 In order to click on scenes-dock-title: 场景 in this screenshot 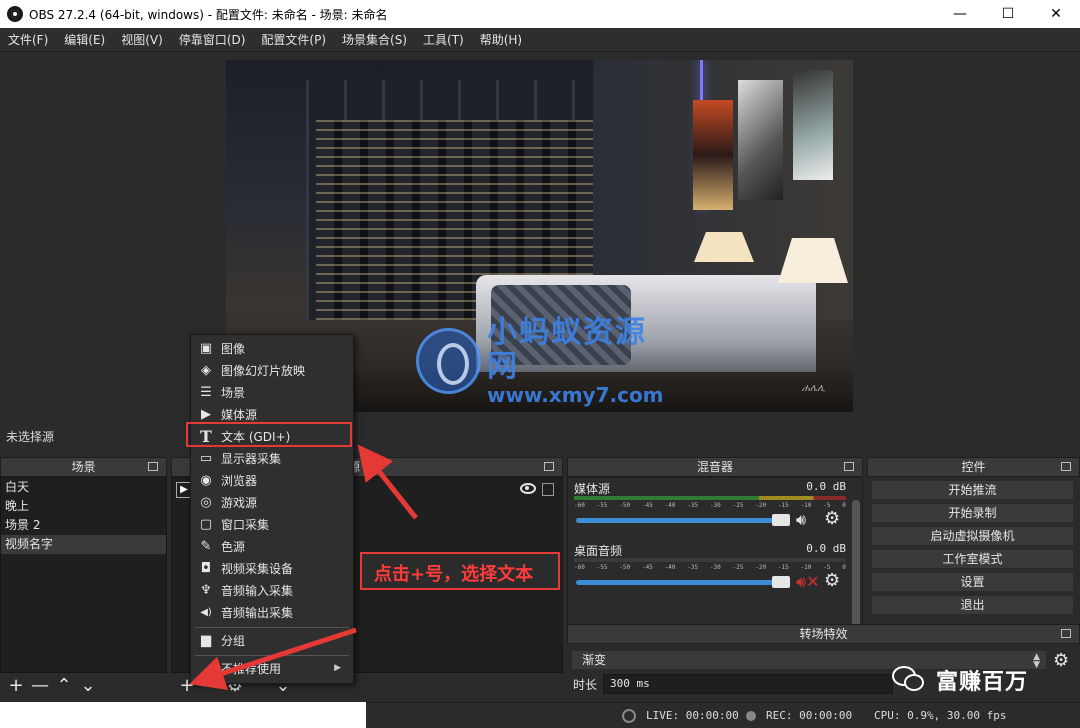, I will do `click(83, 467)`.